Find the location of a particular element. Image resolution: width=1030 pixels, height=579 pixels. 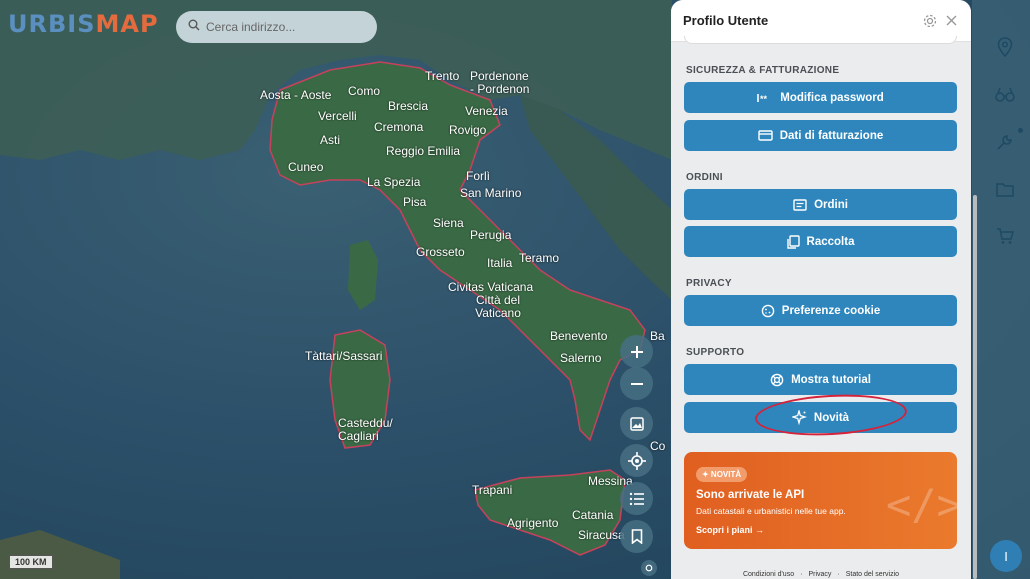

crosshair-icon is located at coordinates (636, 460).